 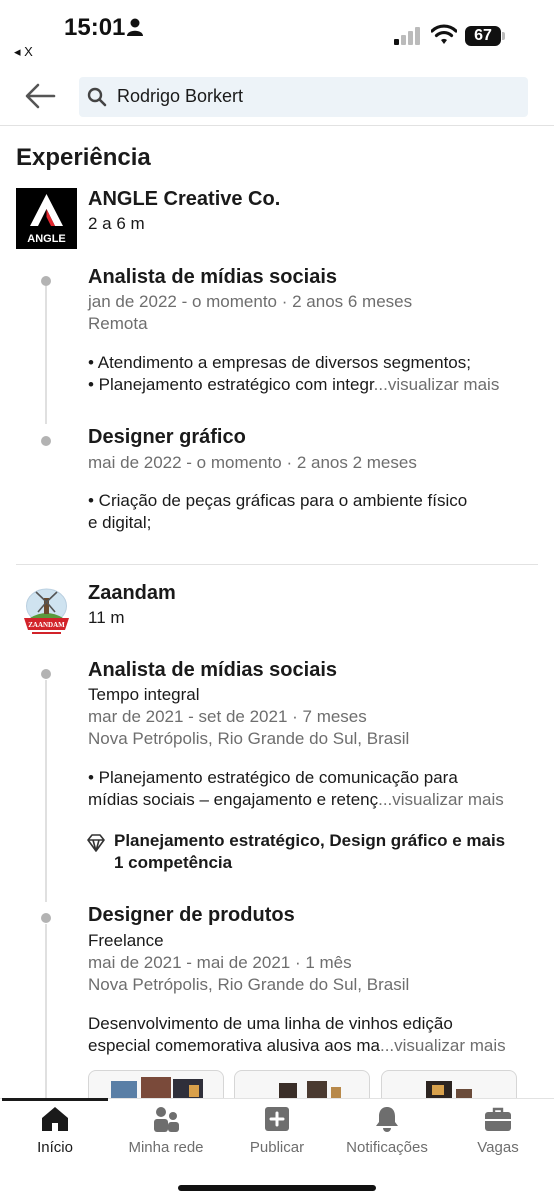 I want to click on search-input: Rodrigo Borkert, so click(x=303, y=97).